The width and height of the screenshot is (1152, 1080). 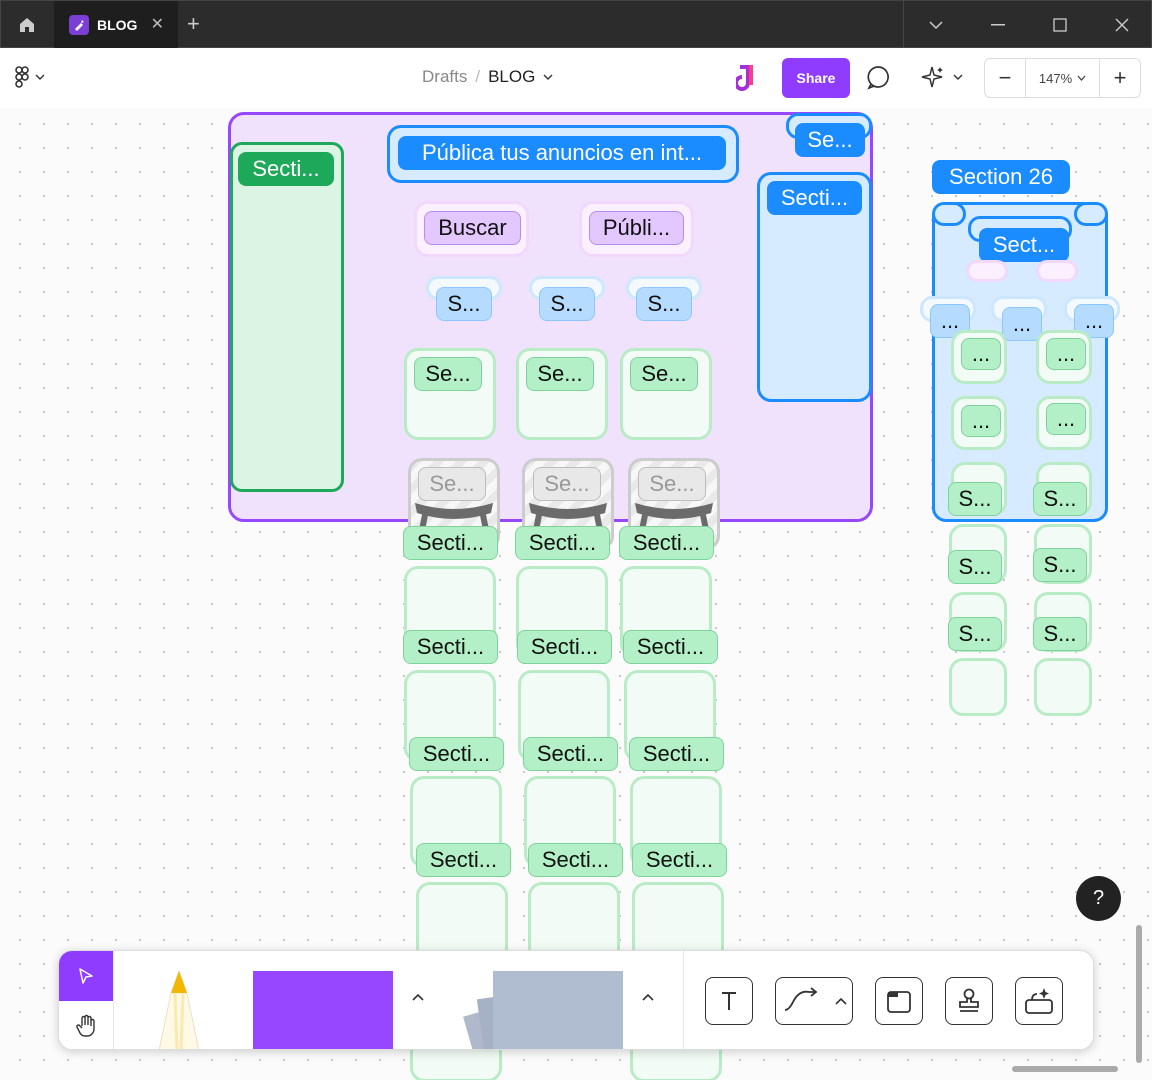 I want to click on share-button: Share, so click(x=816, y=78).